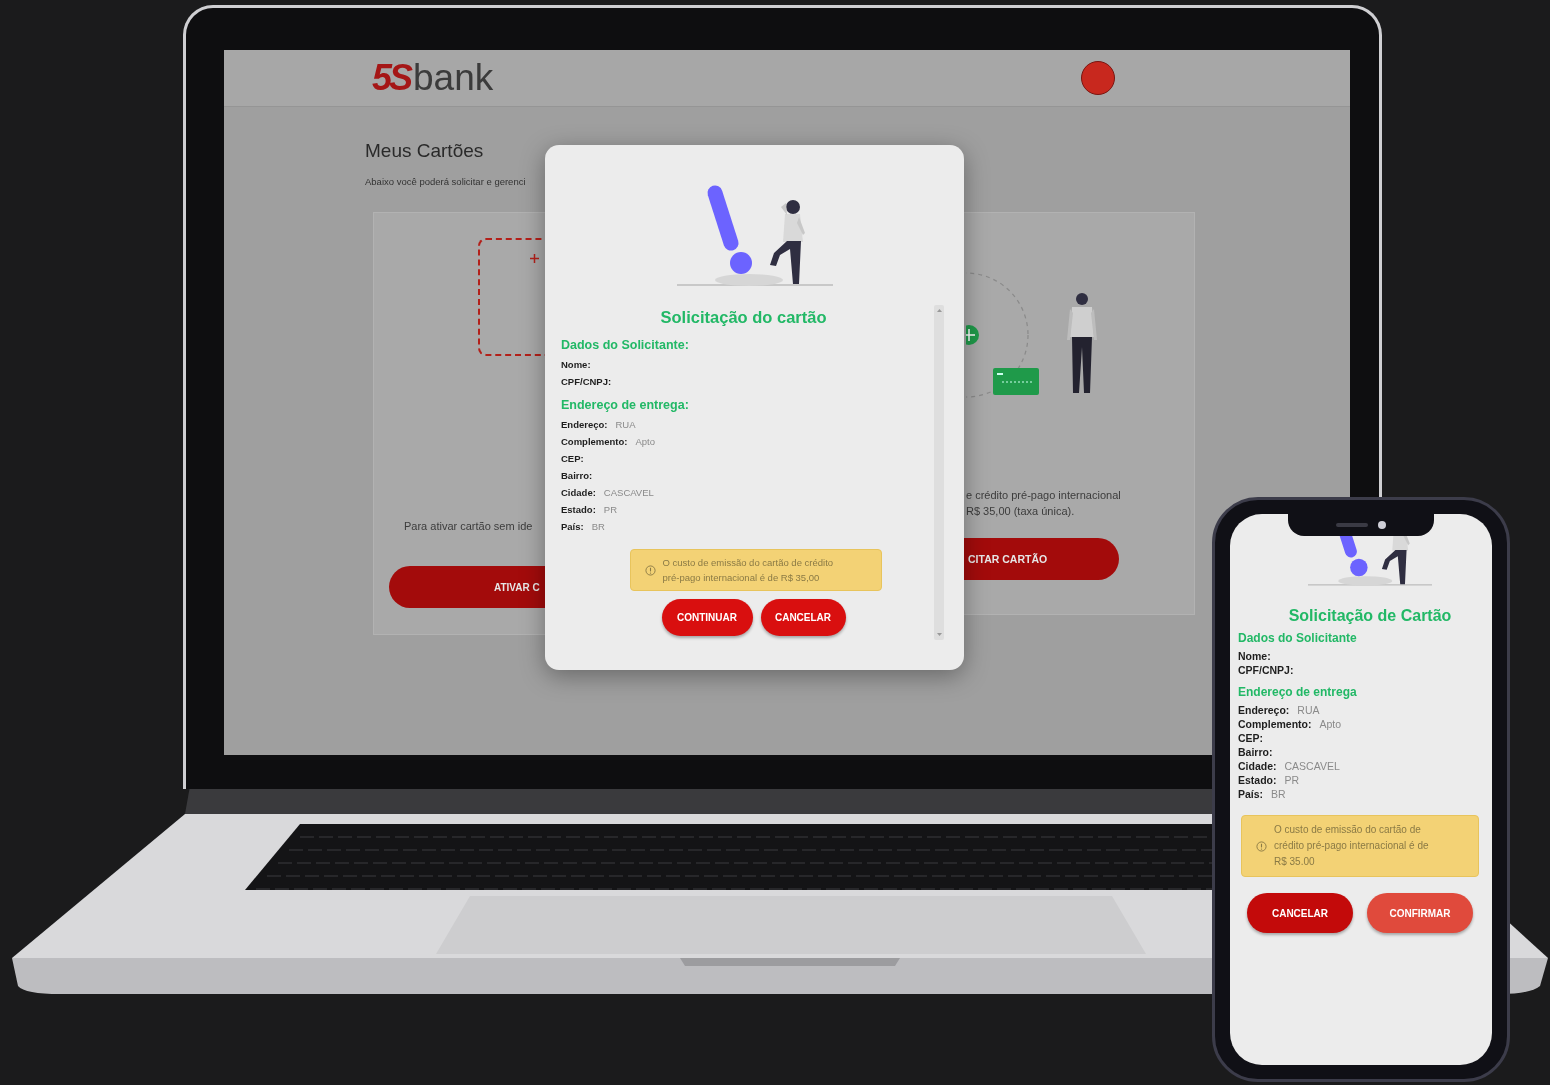  I want to click on phone-action-button: CONFIRMAR, so click(1420, 913).